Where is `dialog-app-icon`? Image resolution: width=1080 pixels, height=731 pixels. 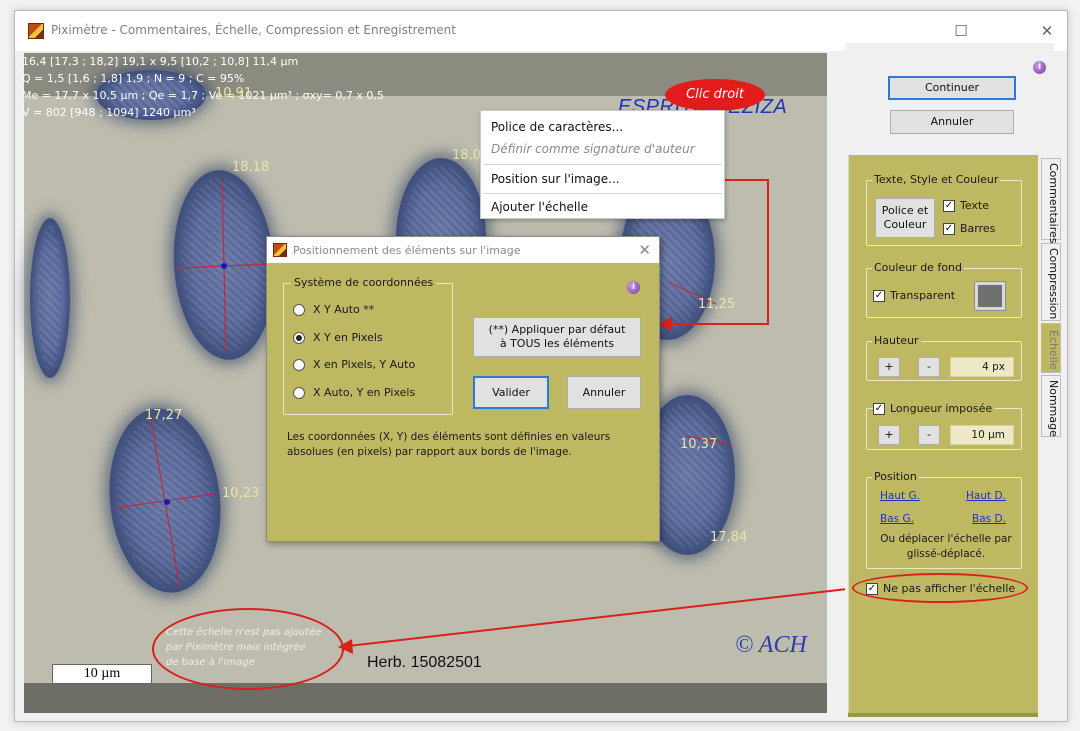
dialog-app-icon is located at coordinates (280, 250).